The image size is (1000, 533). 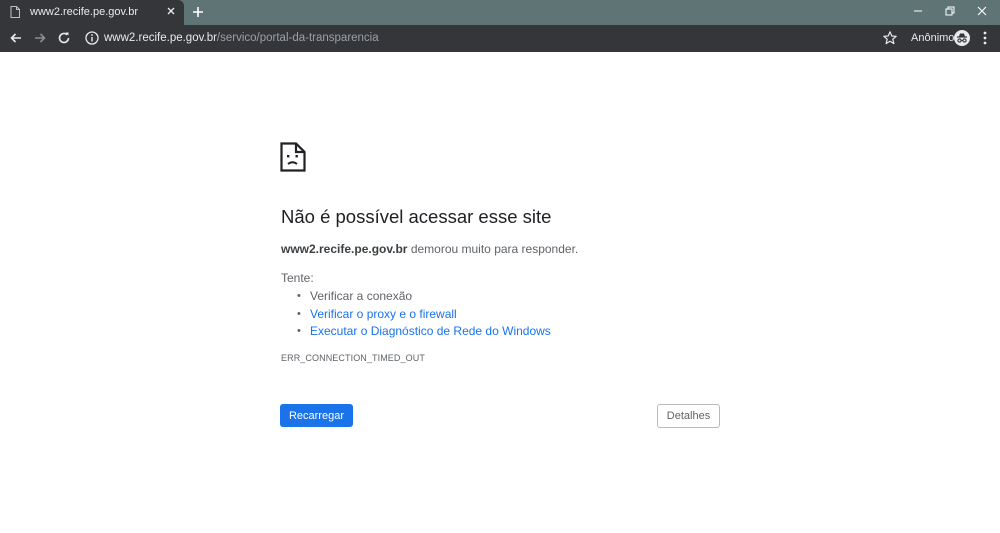 I want to click on document-icon, so click(x=15, y=12).